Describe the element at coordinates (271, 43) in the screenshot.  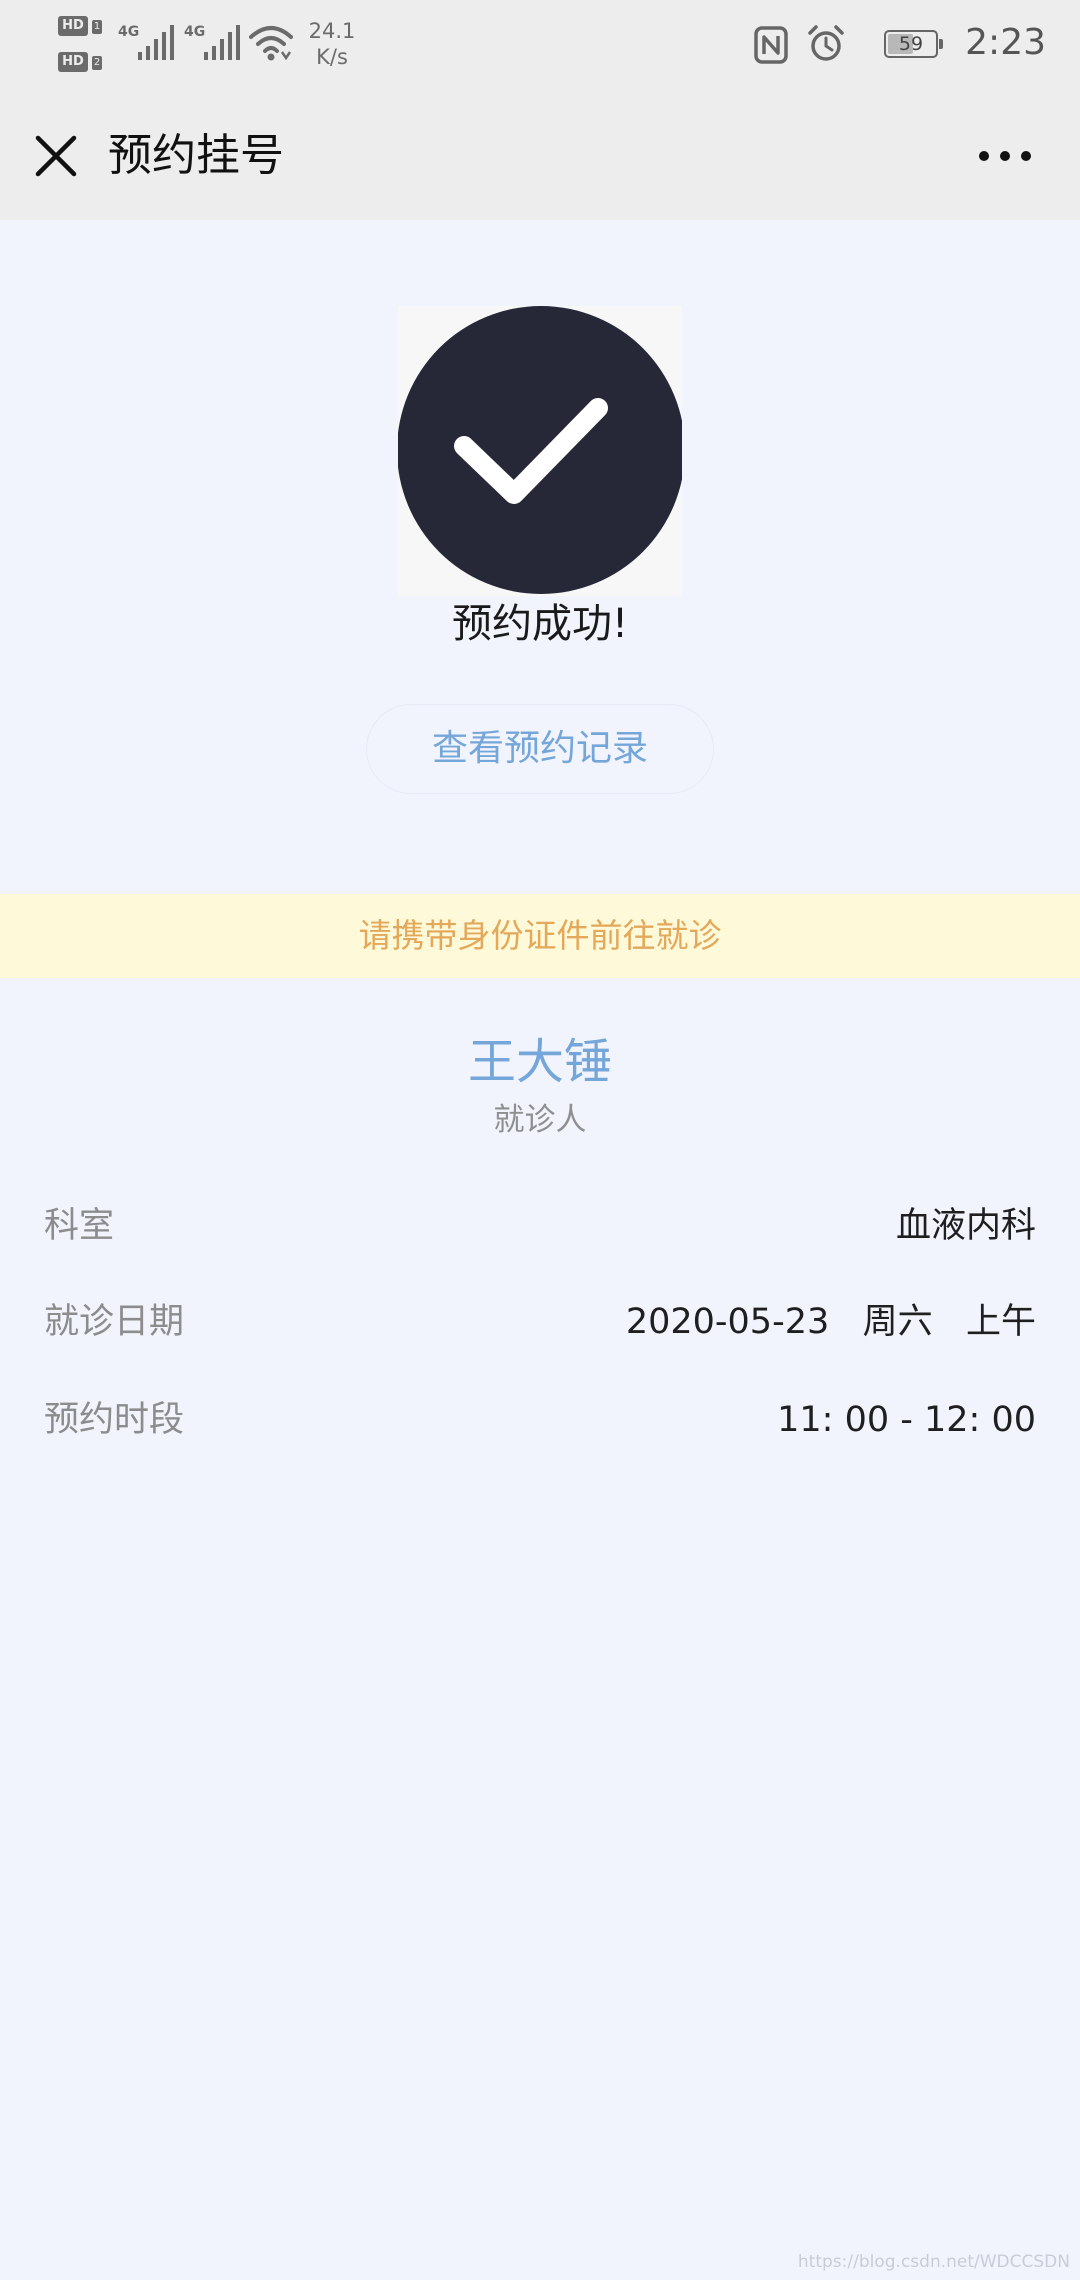
I see `wifi-icon` at that location.